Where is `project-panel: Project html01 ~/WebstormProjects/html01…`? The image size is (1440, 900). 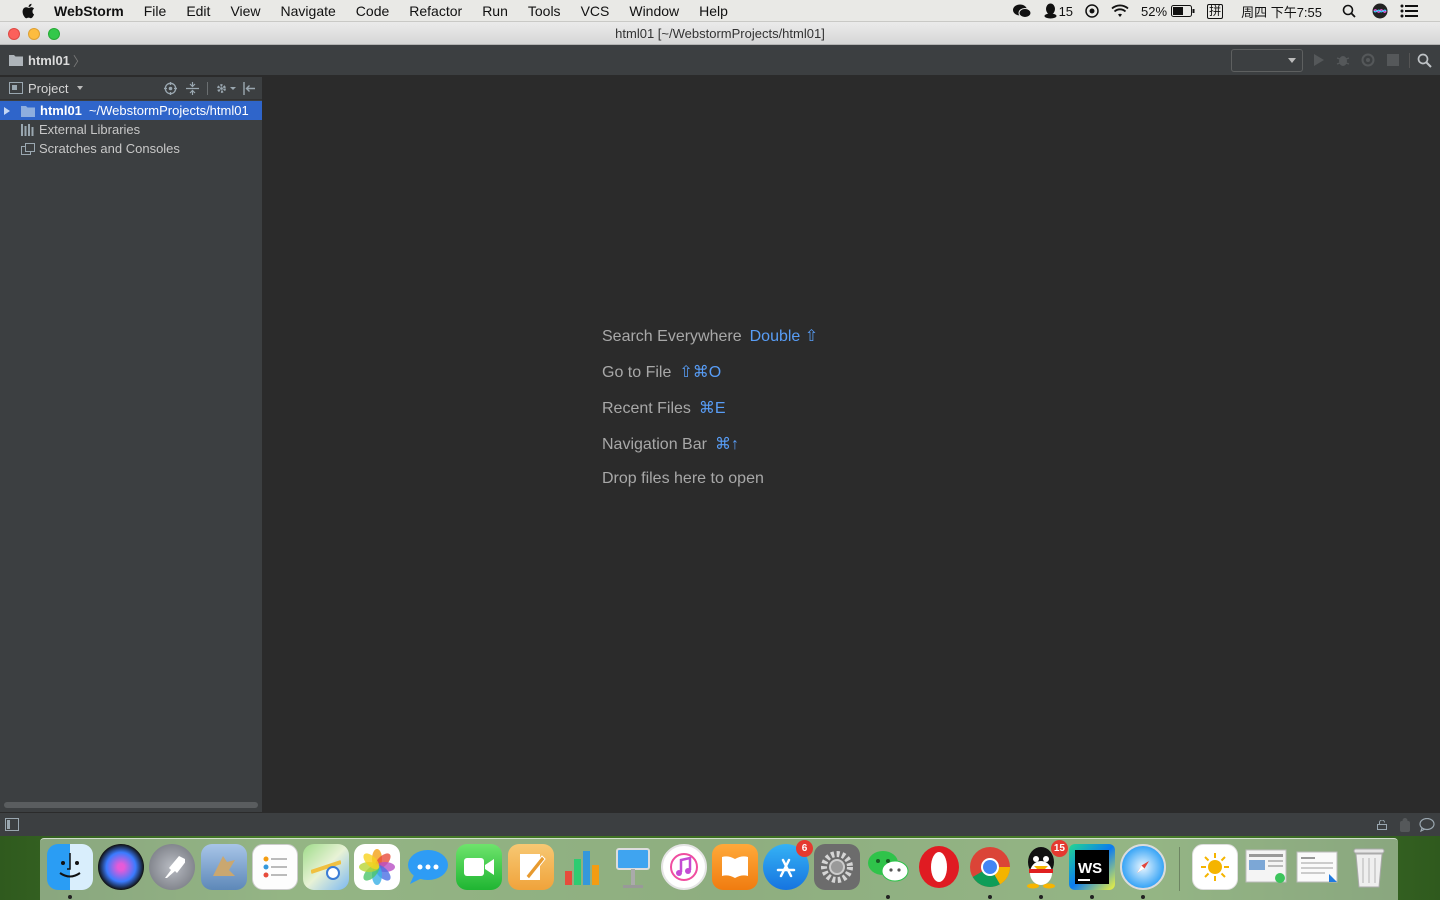 project-panel: Project html01 ~/WebstormProjects/html01… is located at coordinates (131, 444).